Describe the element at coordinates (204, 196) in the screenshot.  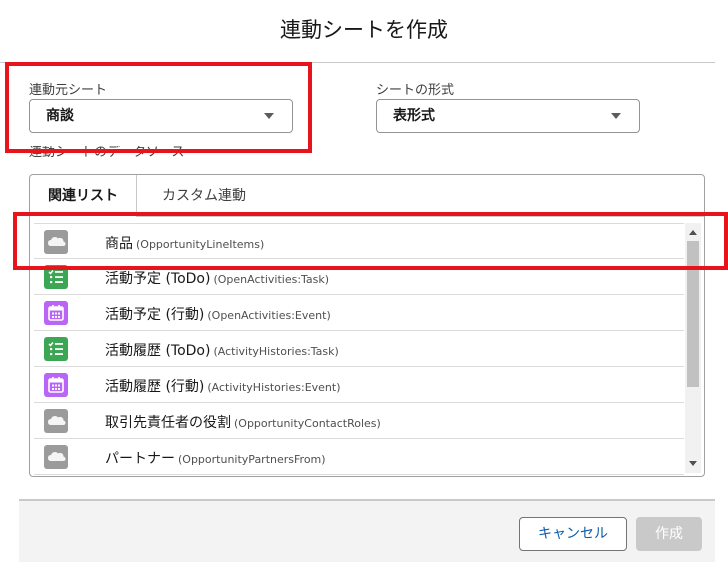
I see `tab-custom-link: カスタム連動` at that location.